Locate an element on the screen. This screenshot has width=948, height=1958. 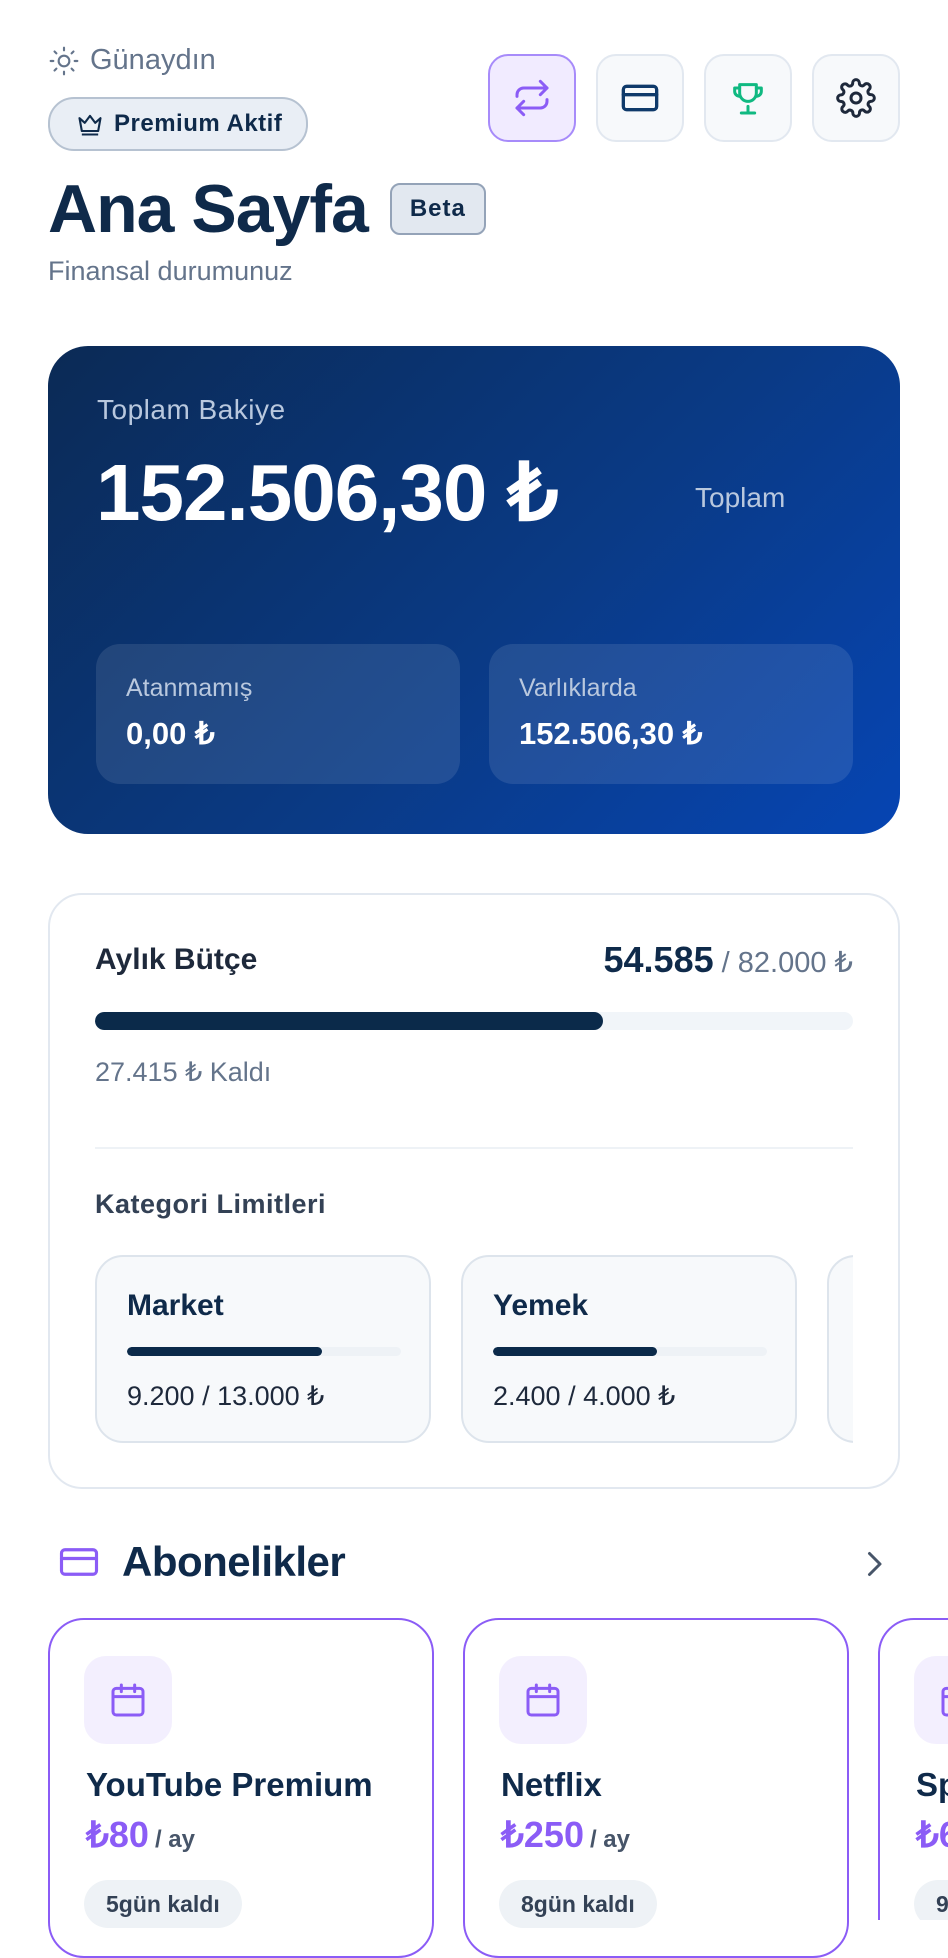
price-value: ₺6 is located at coordinates (932, 1834).